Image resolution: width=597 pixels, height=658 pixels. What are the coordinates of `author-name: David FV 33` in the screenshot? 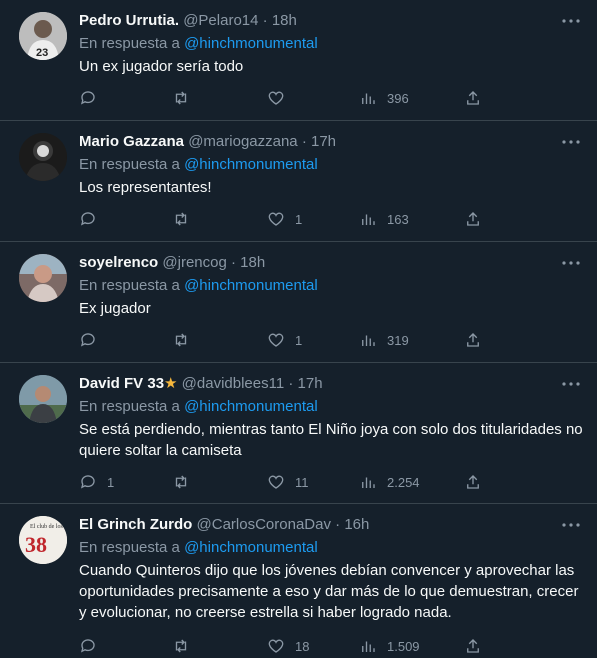 It's located at (121, 383).